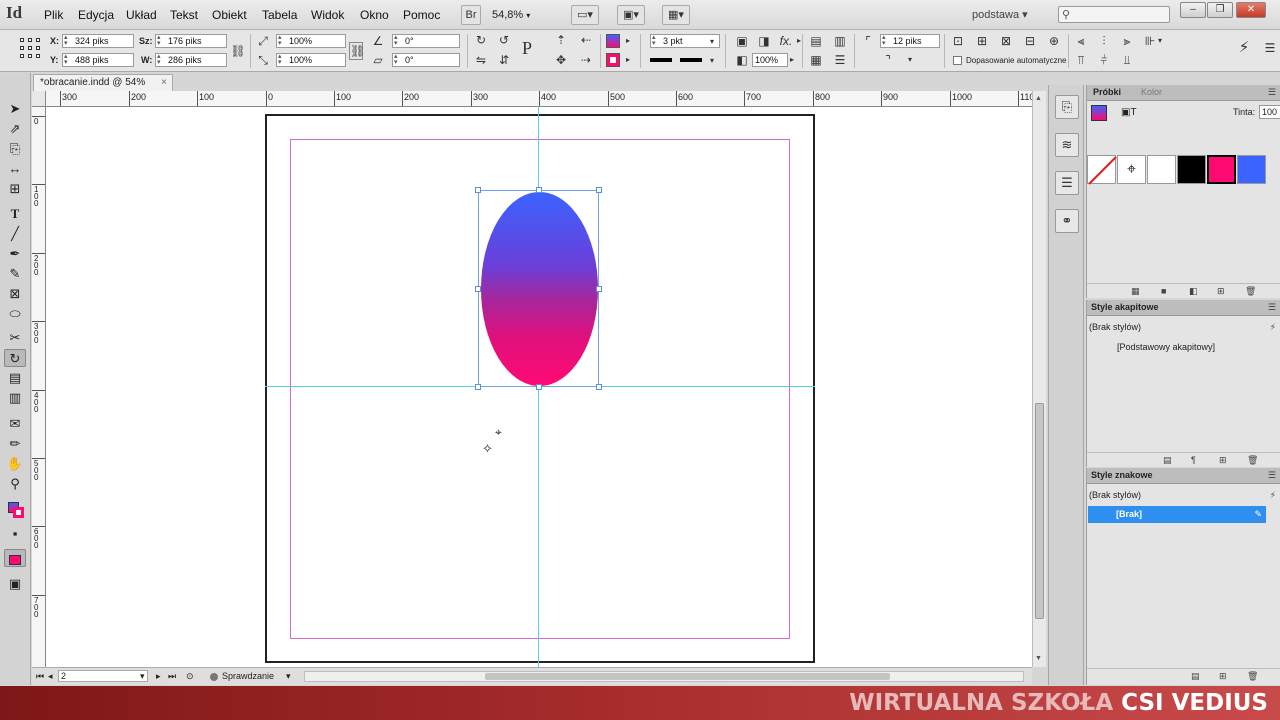 Image resolution: width=1280 pixels, height=720 pixels. I want to click on document-tab: *obracanie.indd @ 54% ×, so click(103, 82).